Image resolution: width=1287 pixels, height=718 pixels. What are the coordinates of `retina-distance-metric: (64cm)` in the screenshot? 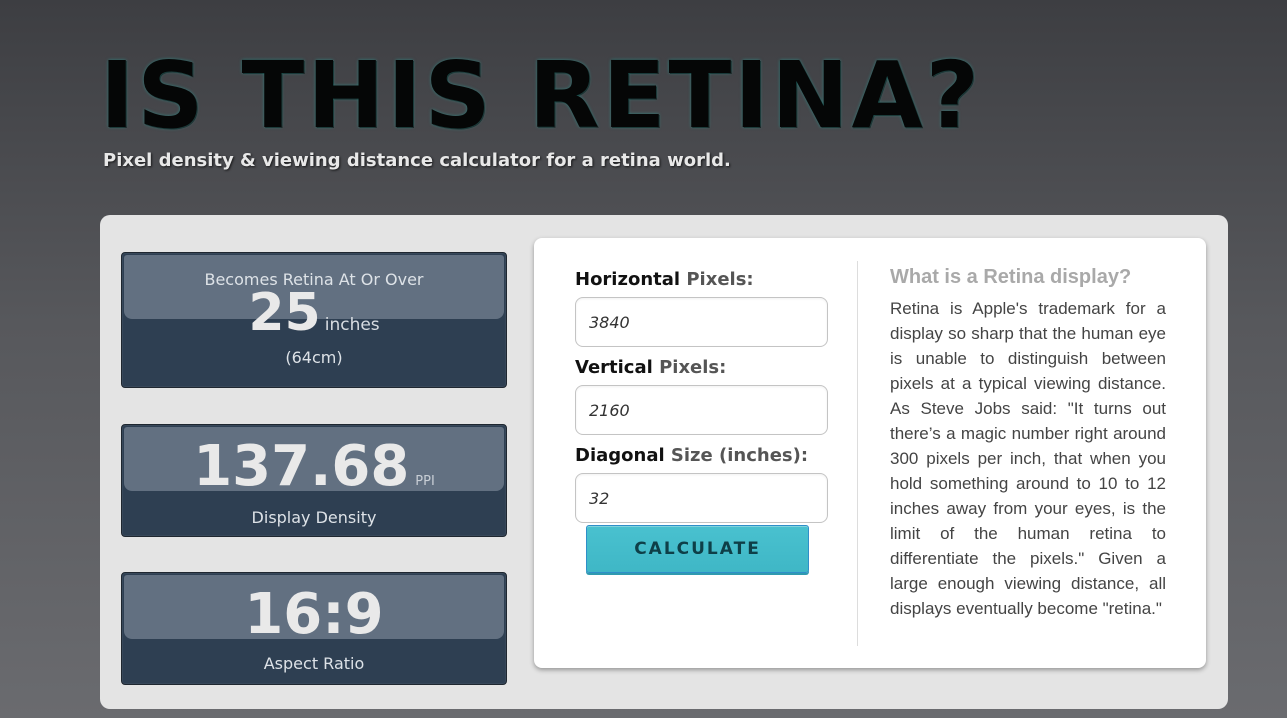 It's located at (314, 357).